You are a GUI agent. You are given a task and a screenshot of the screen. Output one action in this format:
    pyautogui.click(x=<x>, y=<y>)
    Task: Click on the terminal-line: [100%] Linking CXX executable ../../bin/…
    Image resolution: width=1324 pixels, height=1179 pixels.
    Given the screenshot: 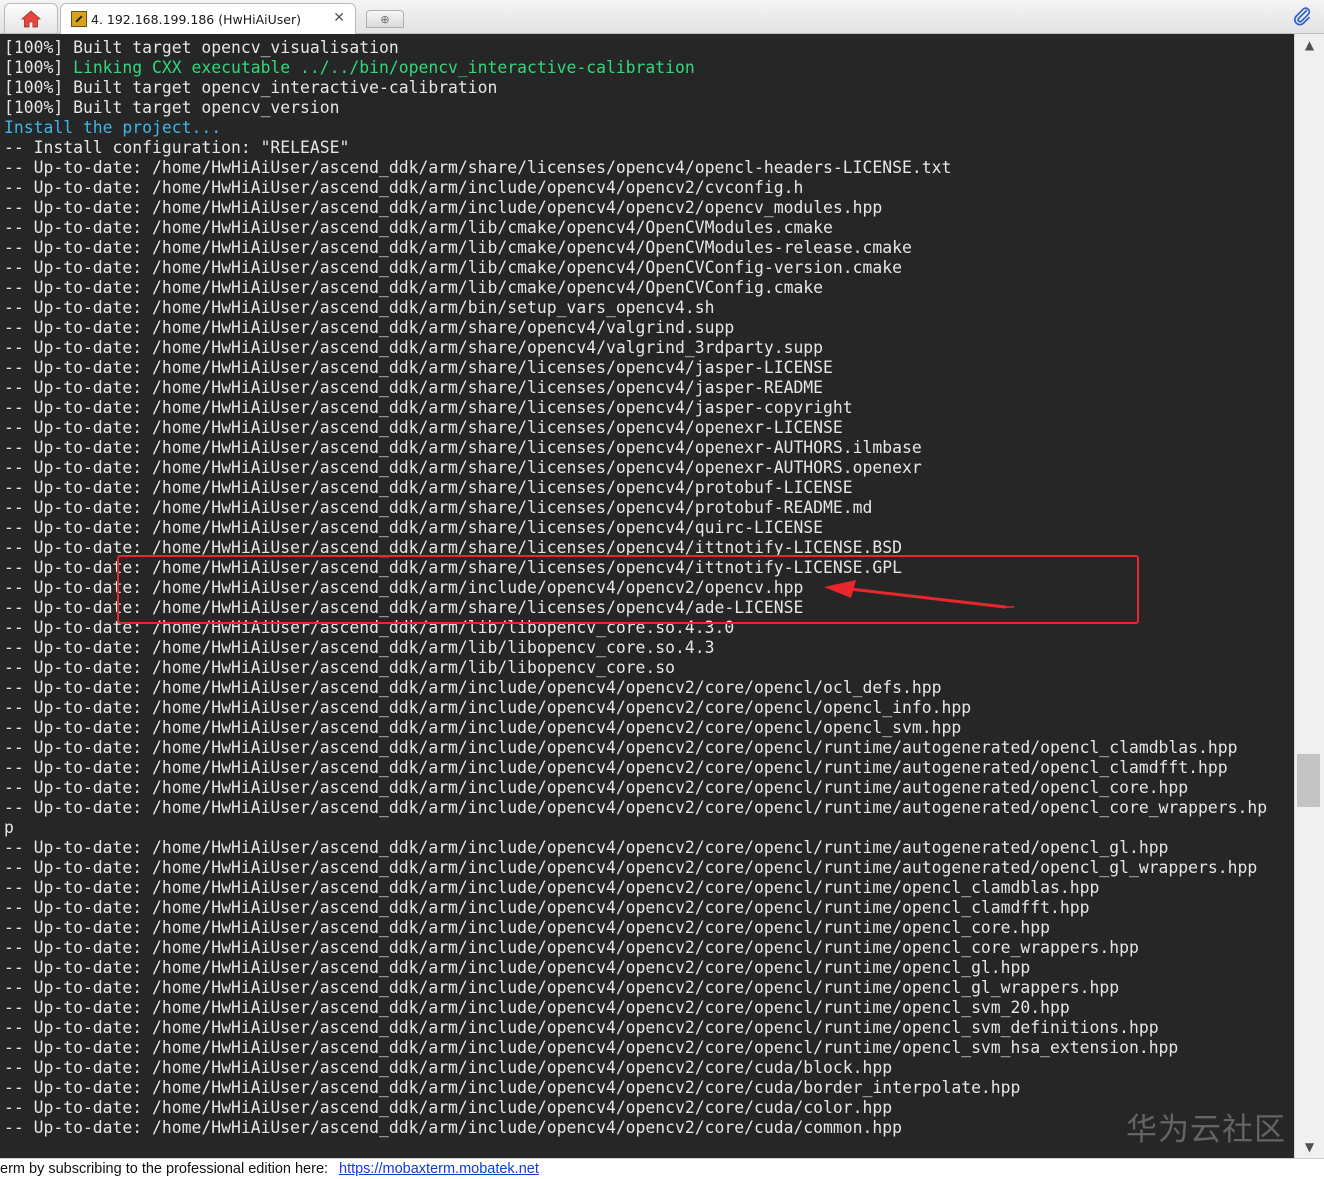 What is the action you would take?
    pyautogui.click(x=635, y=68)
    